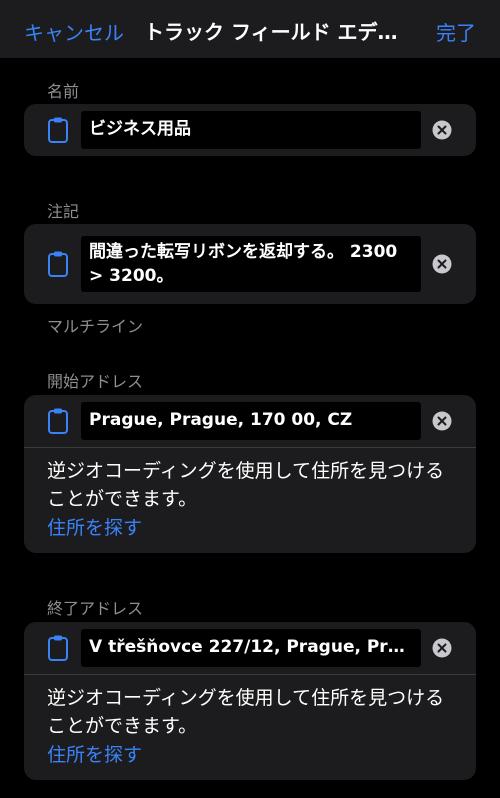 The image size is (500, 798). I want to click on clear-end-address-button, so click(442, 648).